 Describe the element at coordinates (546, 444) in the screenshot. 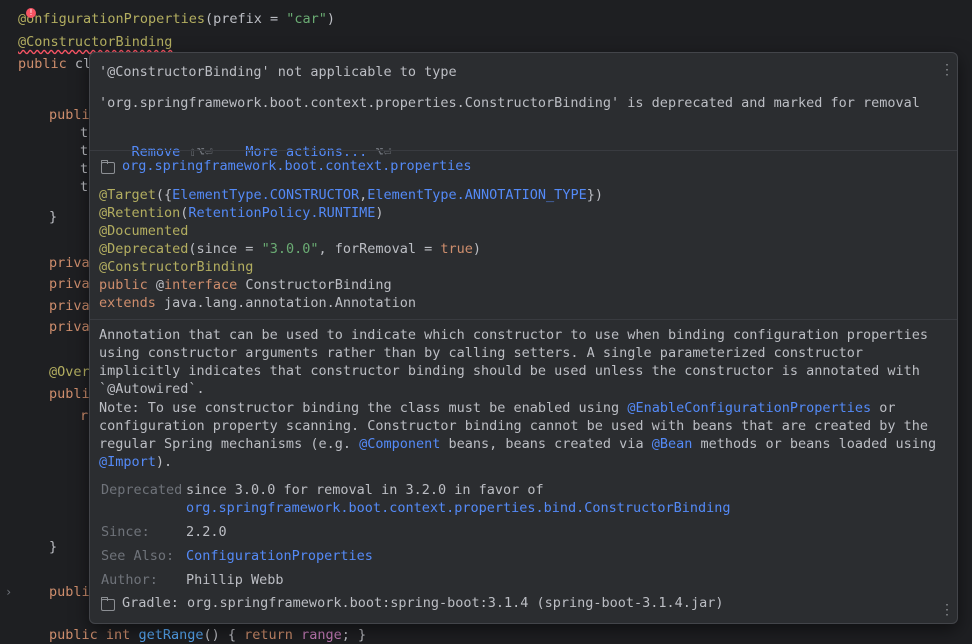

I see `text: beans, beans created via` at that location.